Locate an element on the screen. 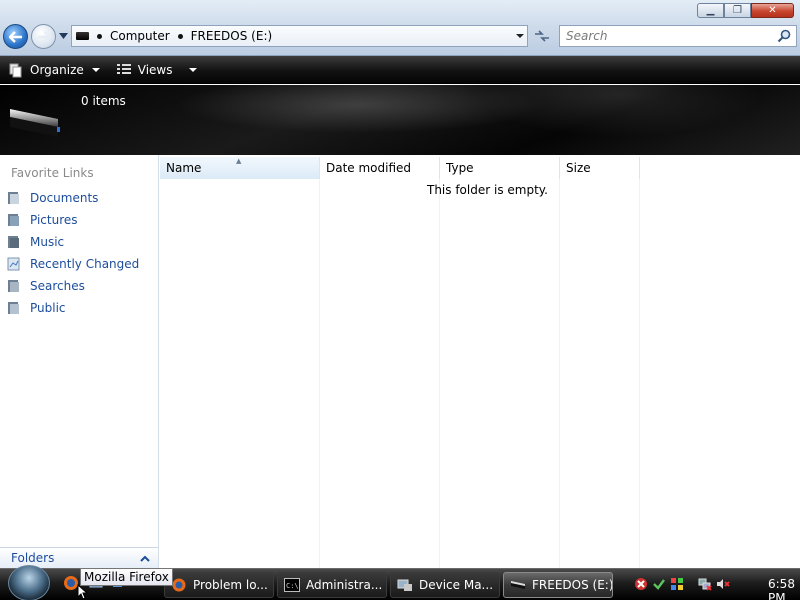 Image resolution: width=800 pixels, height=600 pixels. organize-icon is located at coordinates (15, 70).